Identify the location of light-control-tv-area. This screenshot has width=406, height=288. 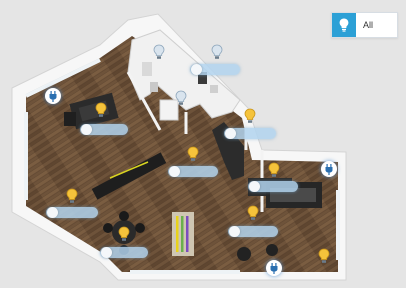
(193, 171).